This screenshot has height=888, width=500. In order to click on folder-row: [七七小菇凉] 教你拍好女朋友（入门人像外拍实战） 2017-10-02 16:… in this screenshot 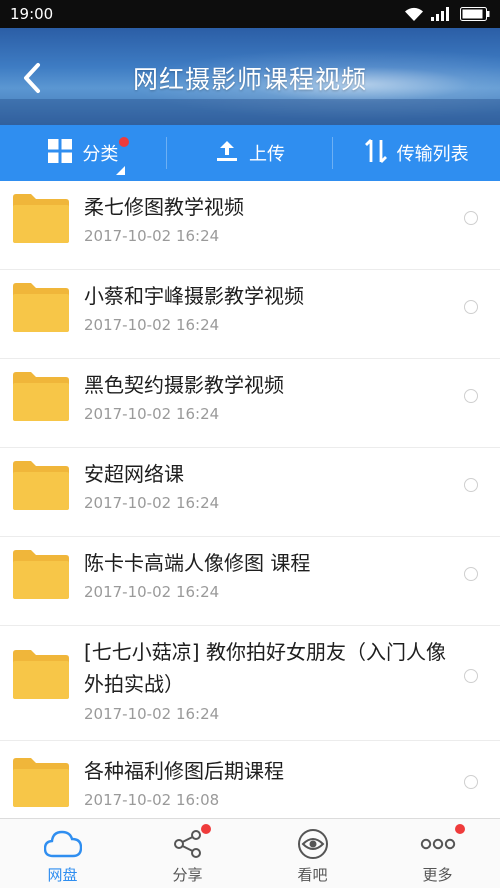, I will do `click(250, 683)`.